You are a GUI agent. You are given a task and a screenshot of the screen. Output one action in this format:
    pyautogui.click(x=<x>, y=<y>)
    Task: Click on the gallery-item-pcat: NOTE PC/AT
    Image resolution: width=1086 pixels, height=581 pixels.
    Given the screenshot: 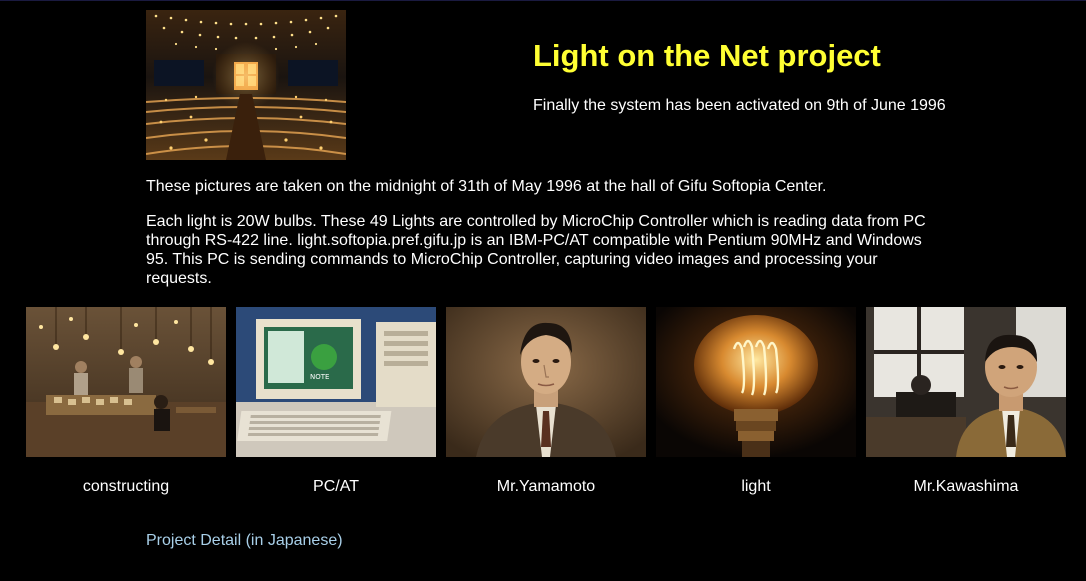 What is the action you would take?
    pyautogui.click(x=336, y=401)
    